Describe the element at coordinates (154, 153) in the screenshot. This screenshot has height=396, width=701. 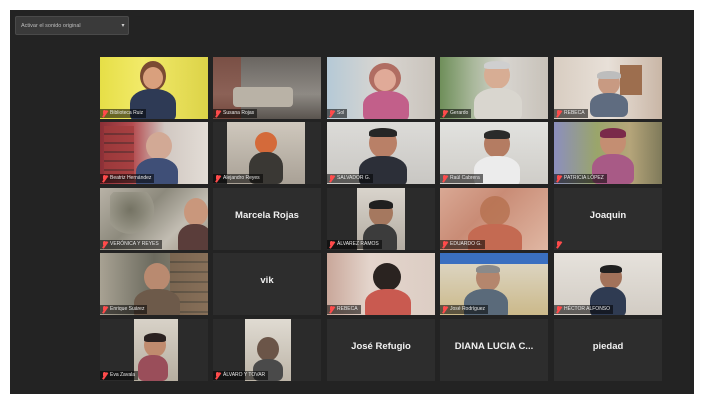
I see `participant-tile-active-speaker: Beatriz Hernández` at that location.